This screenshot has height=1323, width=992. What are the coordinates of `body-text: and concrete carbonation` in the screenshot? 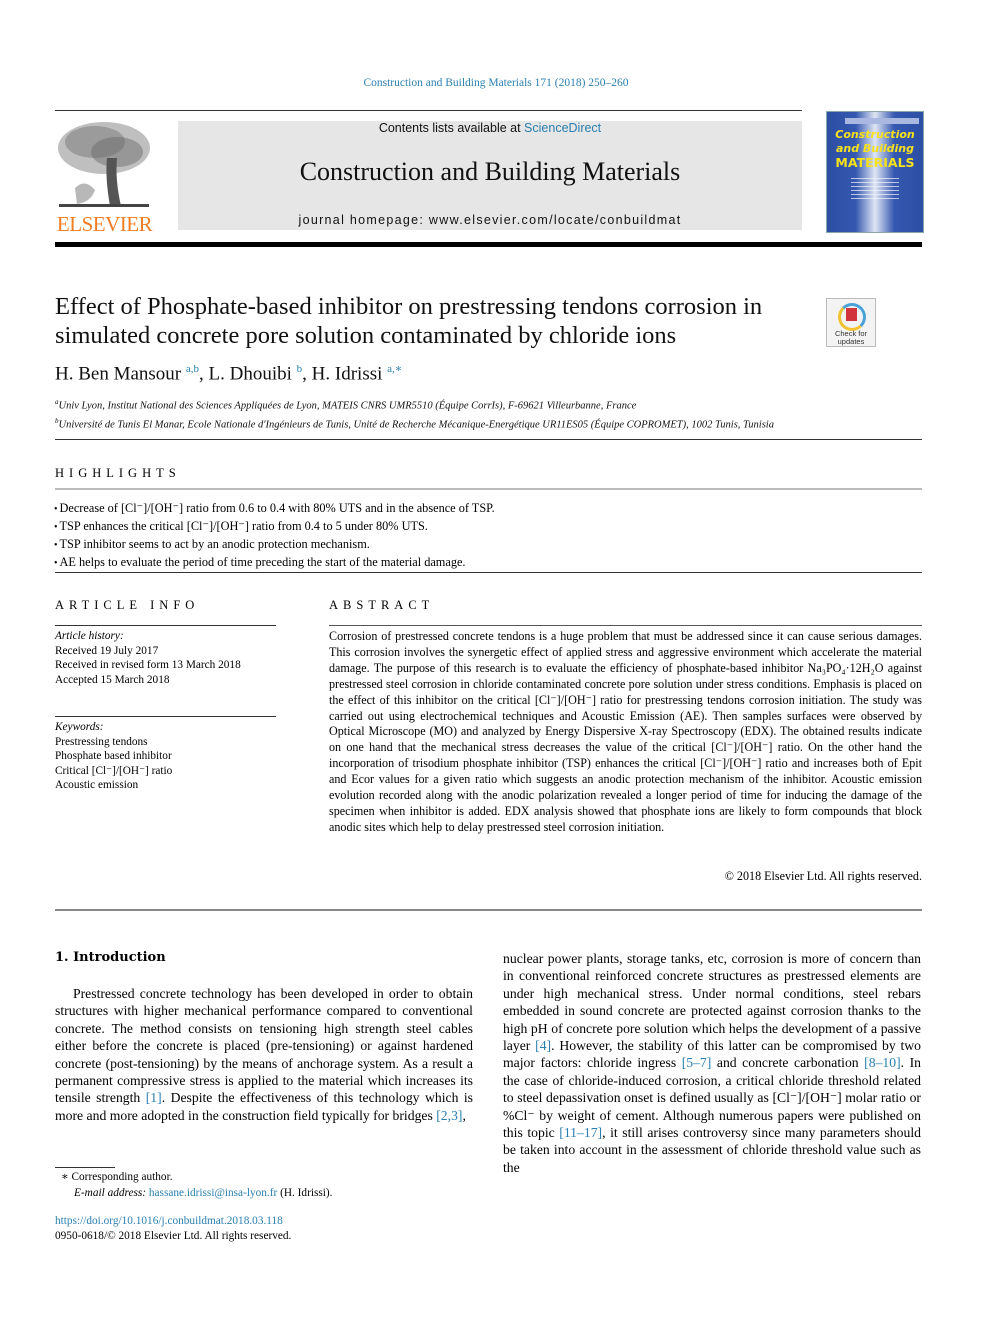 It's located at (788, 1063).